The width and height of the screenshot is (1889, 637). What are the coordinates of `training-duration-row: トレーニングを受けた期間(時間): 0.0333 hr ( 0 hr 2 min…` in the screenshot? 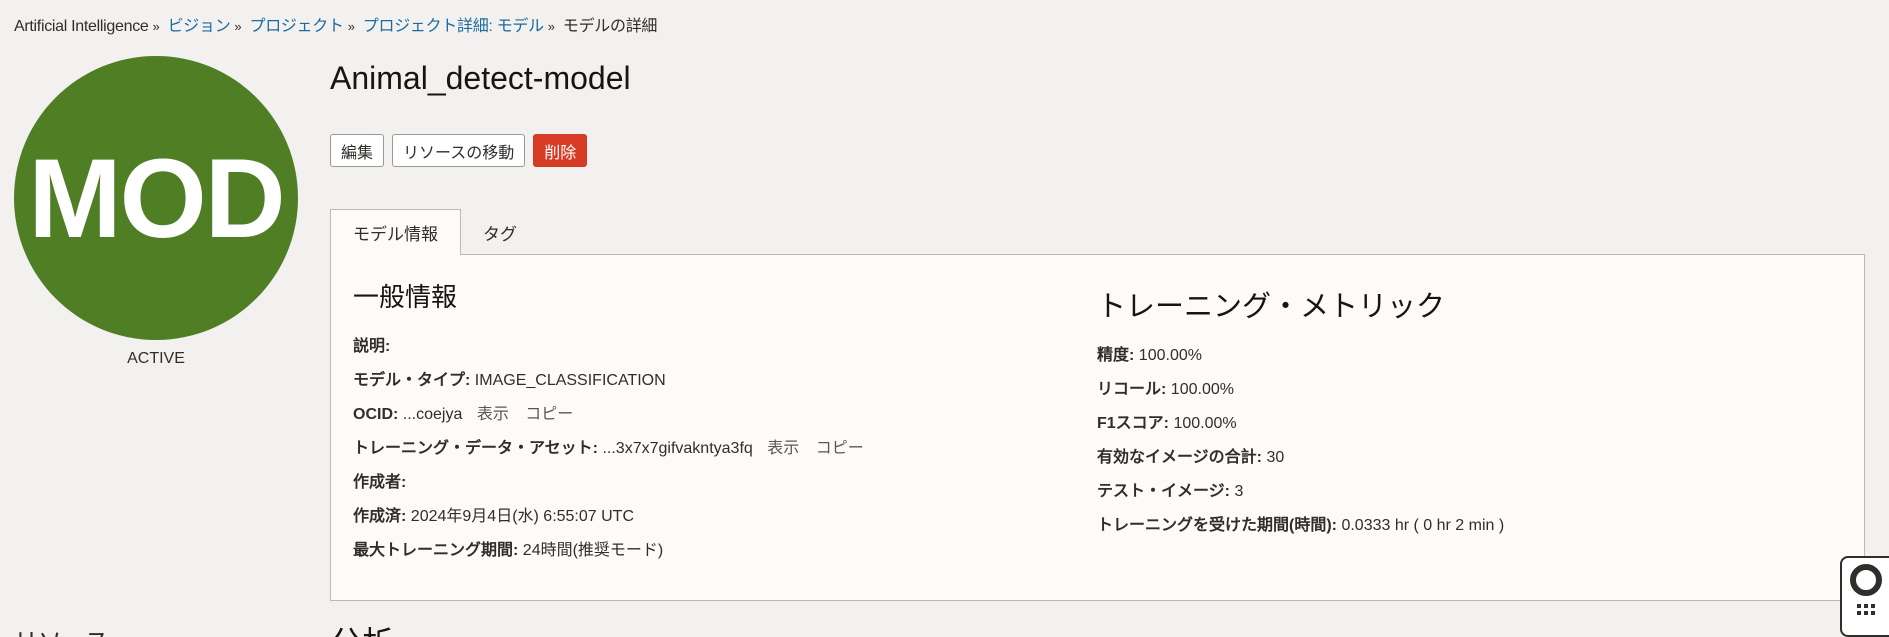 It's located at (1301, 525).